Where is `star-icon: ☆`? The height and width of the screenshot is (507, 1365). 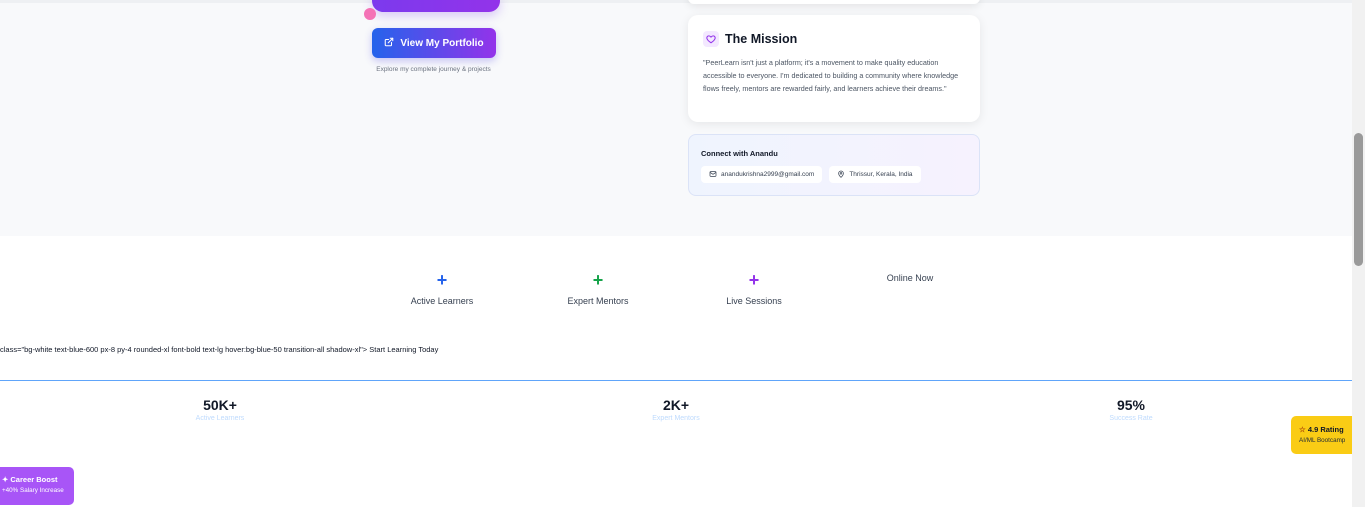
star-icon: ☆ is located at coordinates (1302, 429).